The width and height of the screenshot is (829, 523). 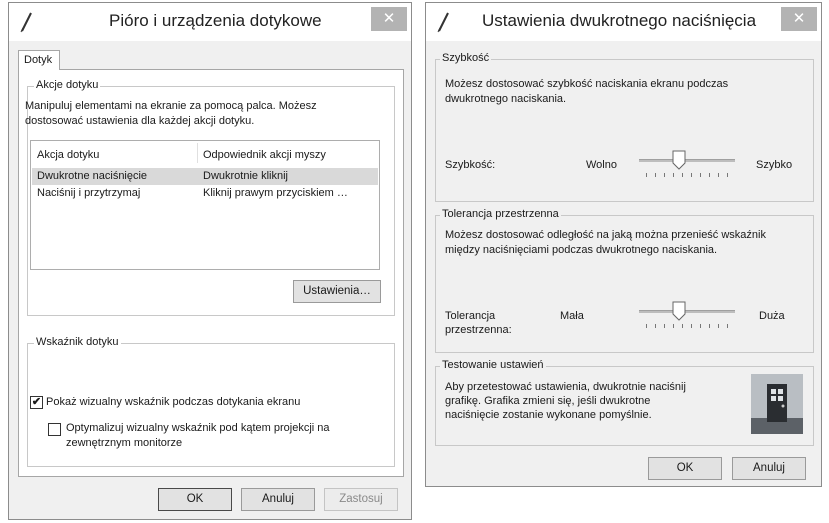 What do you see at coordinates (687, 317) in the screenshot?
I see `tolerance-slider` at bounding box center [687, 317].